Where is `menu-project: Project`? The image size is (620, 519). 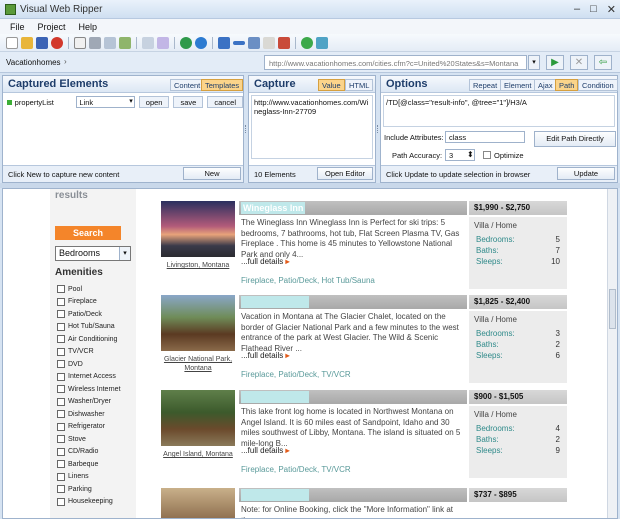
menu-project: Project is located at coordinates (52, 27).